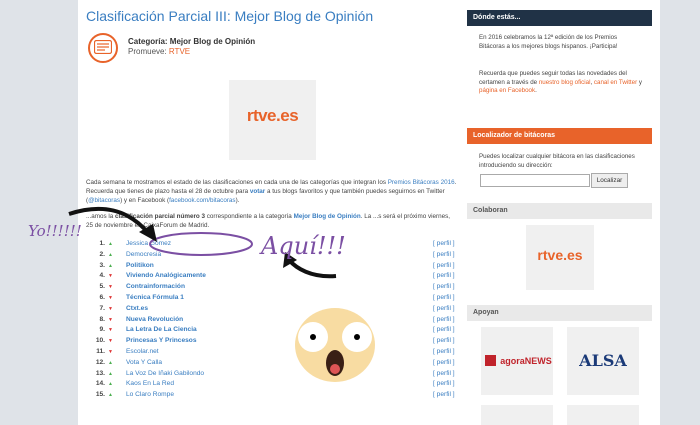 Image resolution: width=700 pixels, height=425 pixels. I want to click on alsa-logo: ALSA, so click(603, 361).